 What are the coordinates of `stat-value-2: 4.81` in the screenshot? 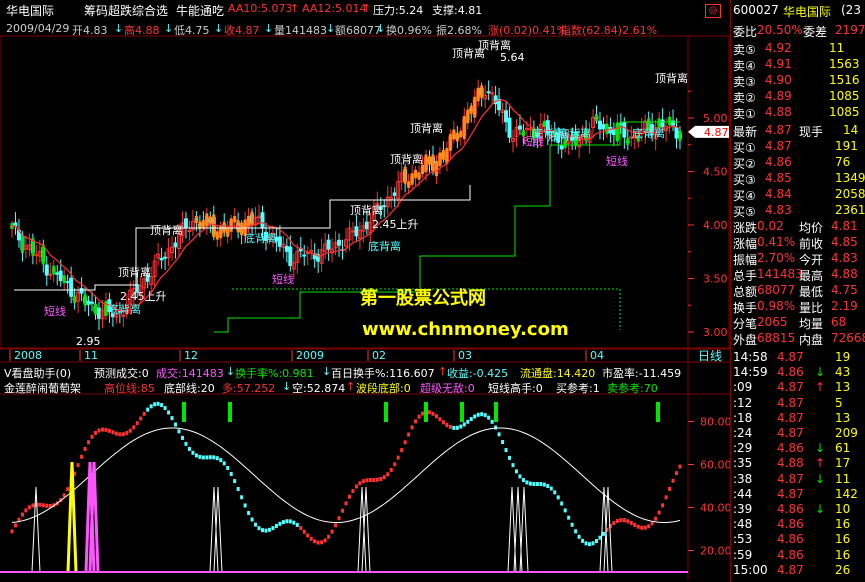 It's located at (844, 226).